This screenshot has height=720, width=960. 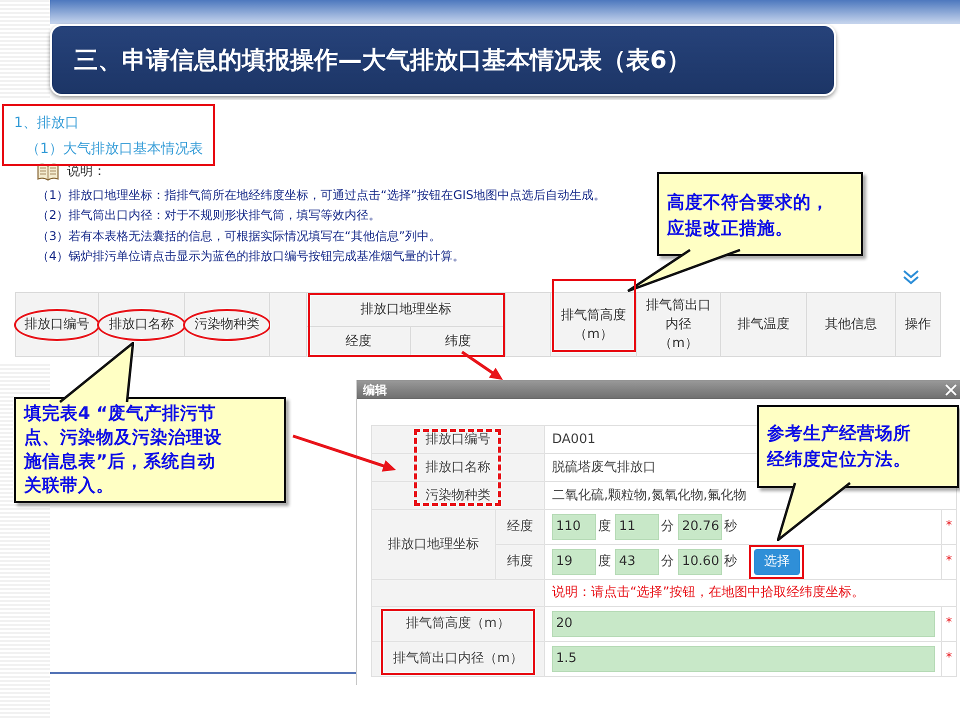 What do you see at coordinates (434, 545) in the screenshot?
I see `field-label: 排放口地理坐标` at bounding box center [434, 545].